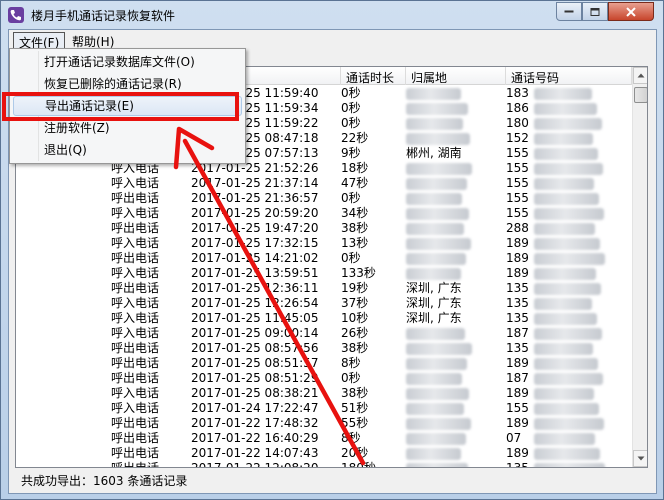 This screenshot has width=664, height=500. I want to click on vertical-scrollbar, so click(639, 267).